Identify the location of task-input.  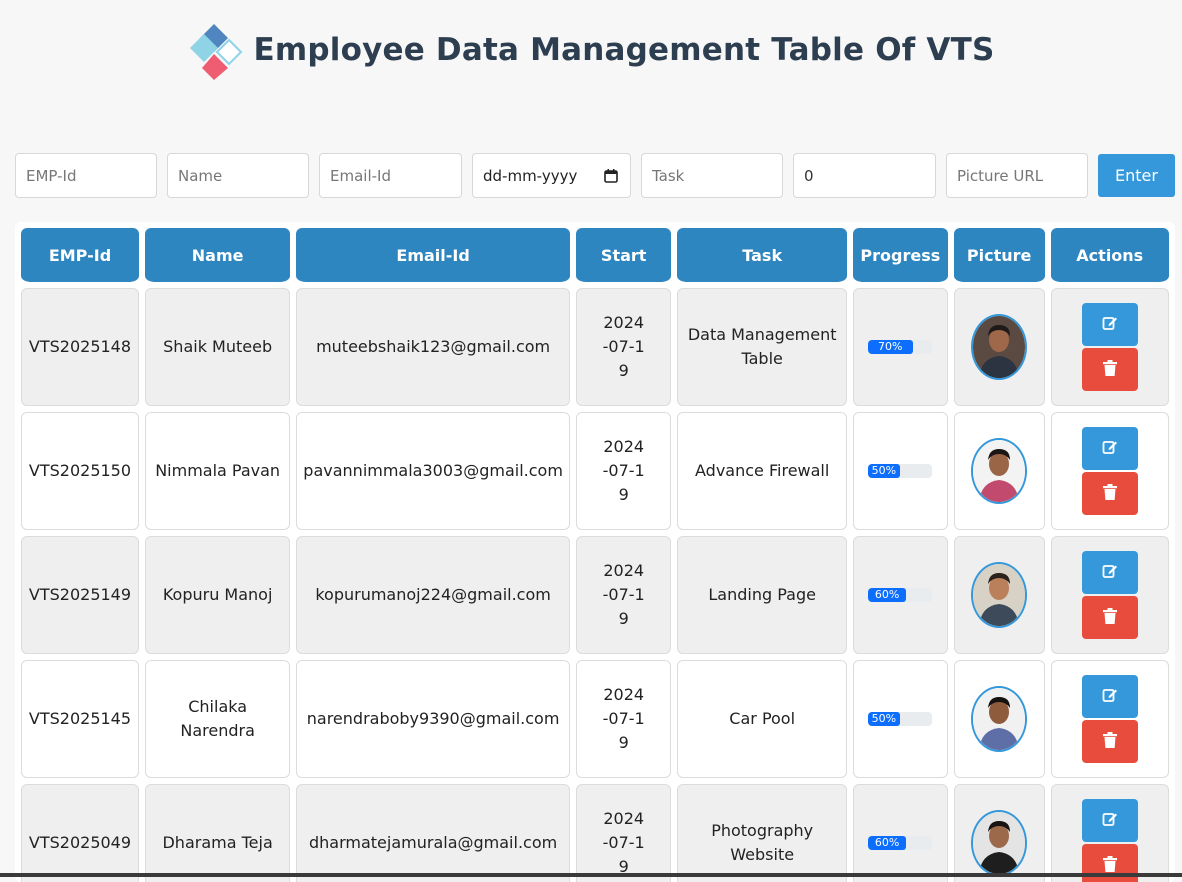
(712, 175).